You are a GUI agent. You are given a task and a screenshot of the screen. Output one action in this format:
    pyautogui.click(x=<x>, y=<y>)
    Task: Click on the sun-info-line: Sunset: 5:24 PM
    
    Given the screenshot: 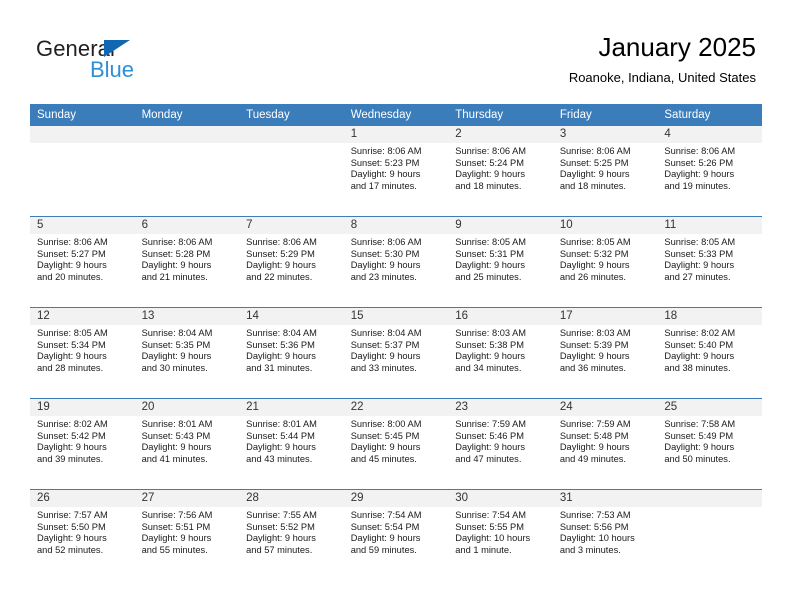 What is the action you would take?
    pyautogui.click(x=489, y=162)
    